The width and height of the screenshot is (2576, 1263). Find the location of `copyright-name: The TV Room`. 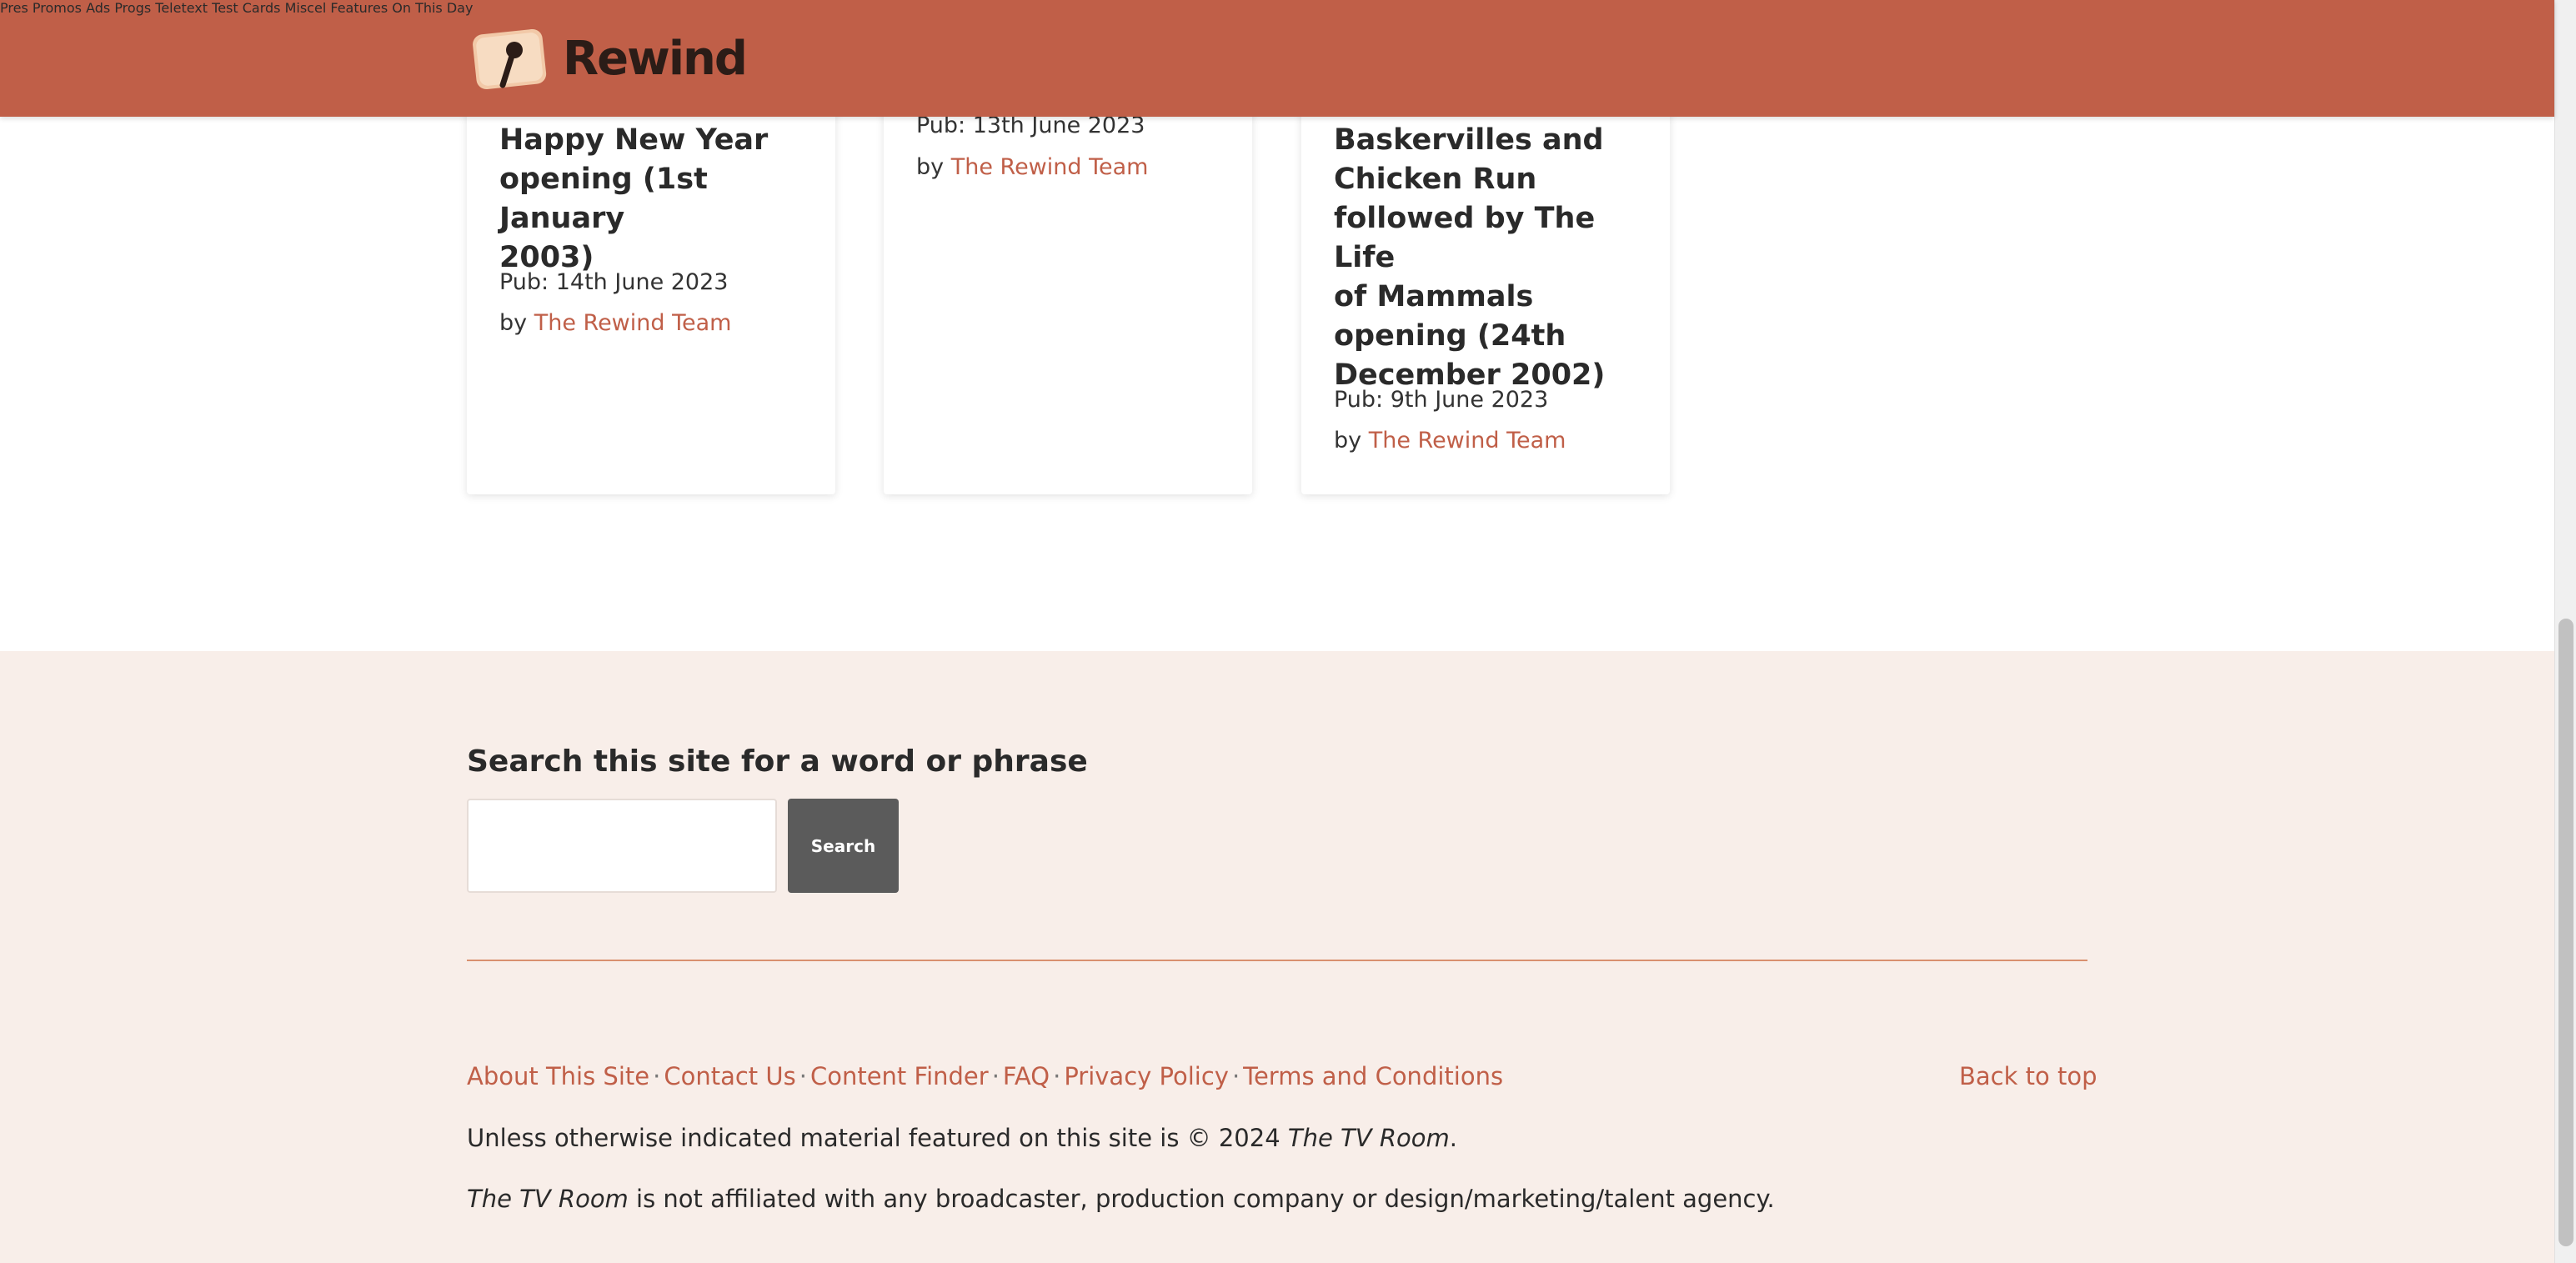

copyright-name: The TV Room is located at coordinates (1368, 1138).